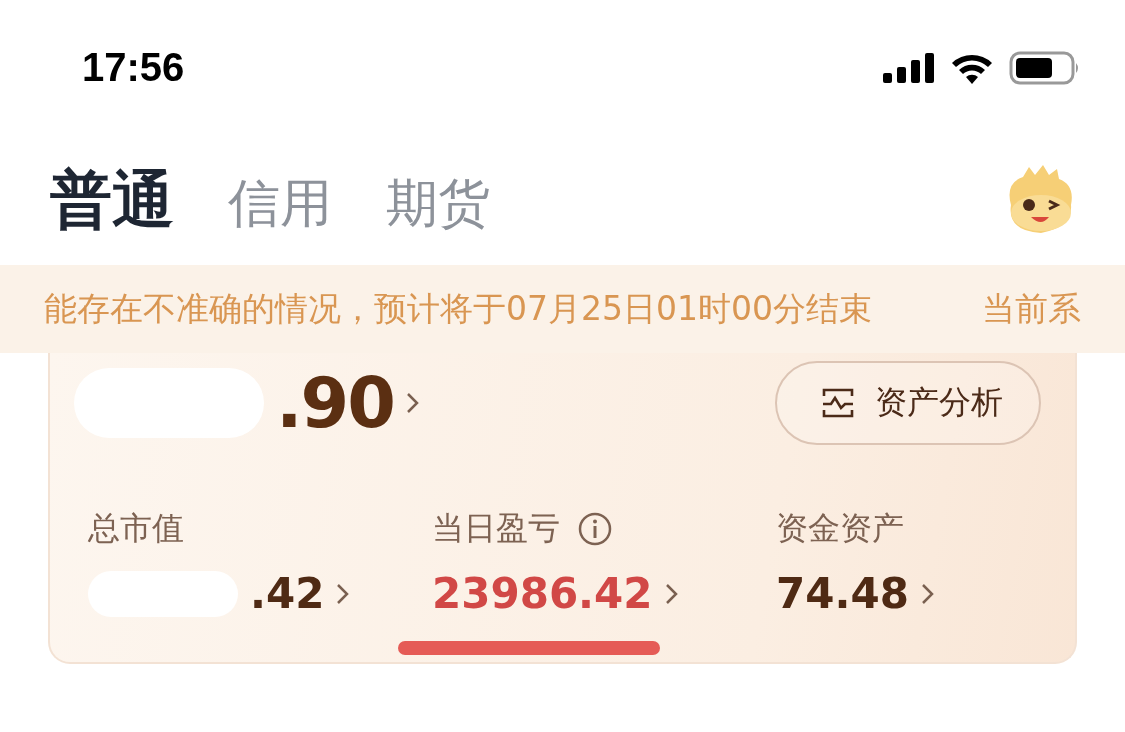 Image resolution: width=1125 pixels, height=732 pixels. I want to click on asset-analysis-button: 资产分析, so click(908, 403).